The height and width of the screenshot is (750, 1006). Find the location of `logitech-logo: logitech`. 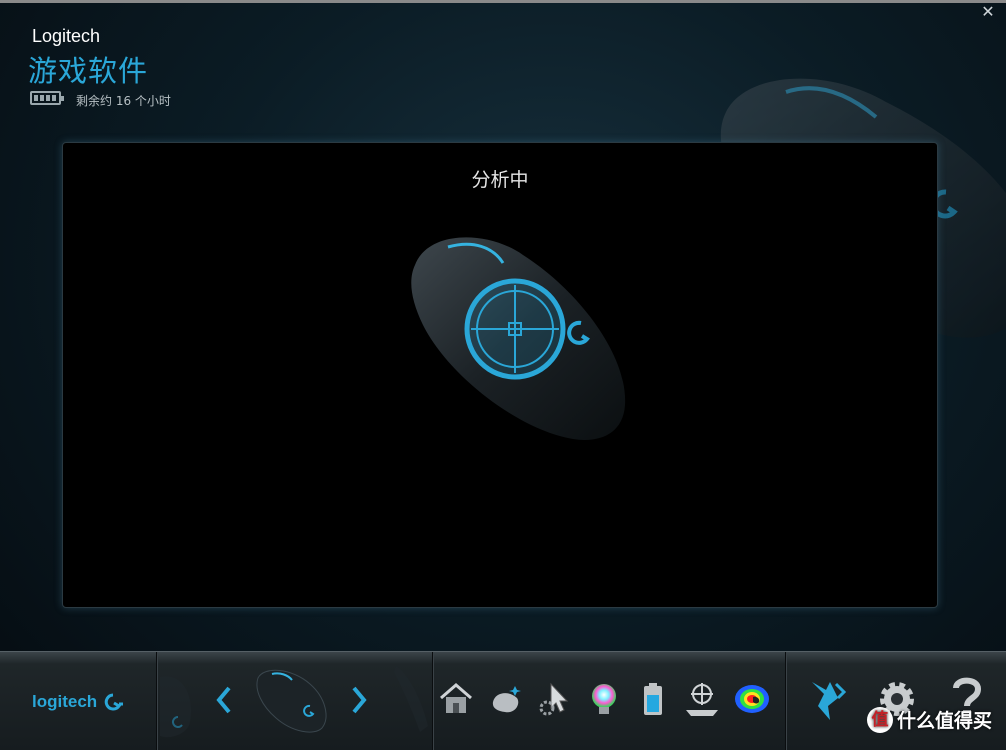

logitech-logo: logitech is located at coordinates (65, 701).